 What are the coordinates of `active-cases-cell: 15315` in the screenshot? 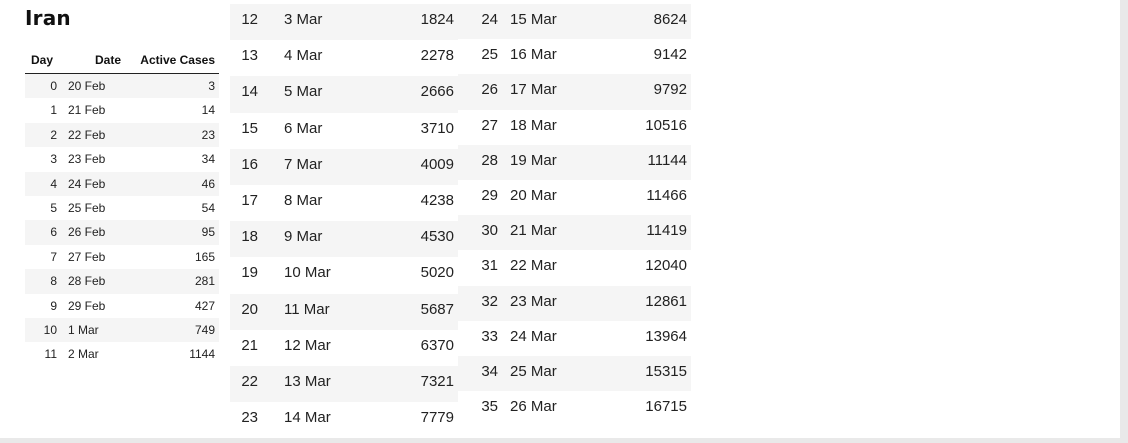 It's located at (666, 371).